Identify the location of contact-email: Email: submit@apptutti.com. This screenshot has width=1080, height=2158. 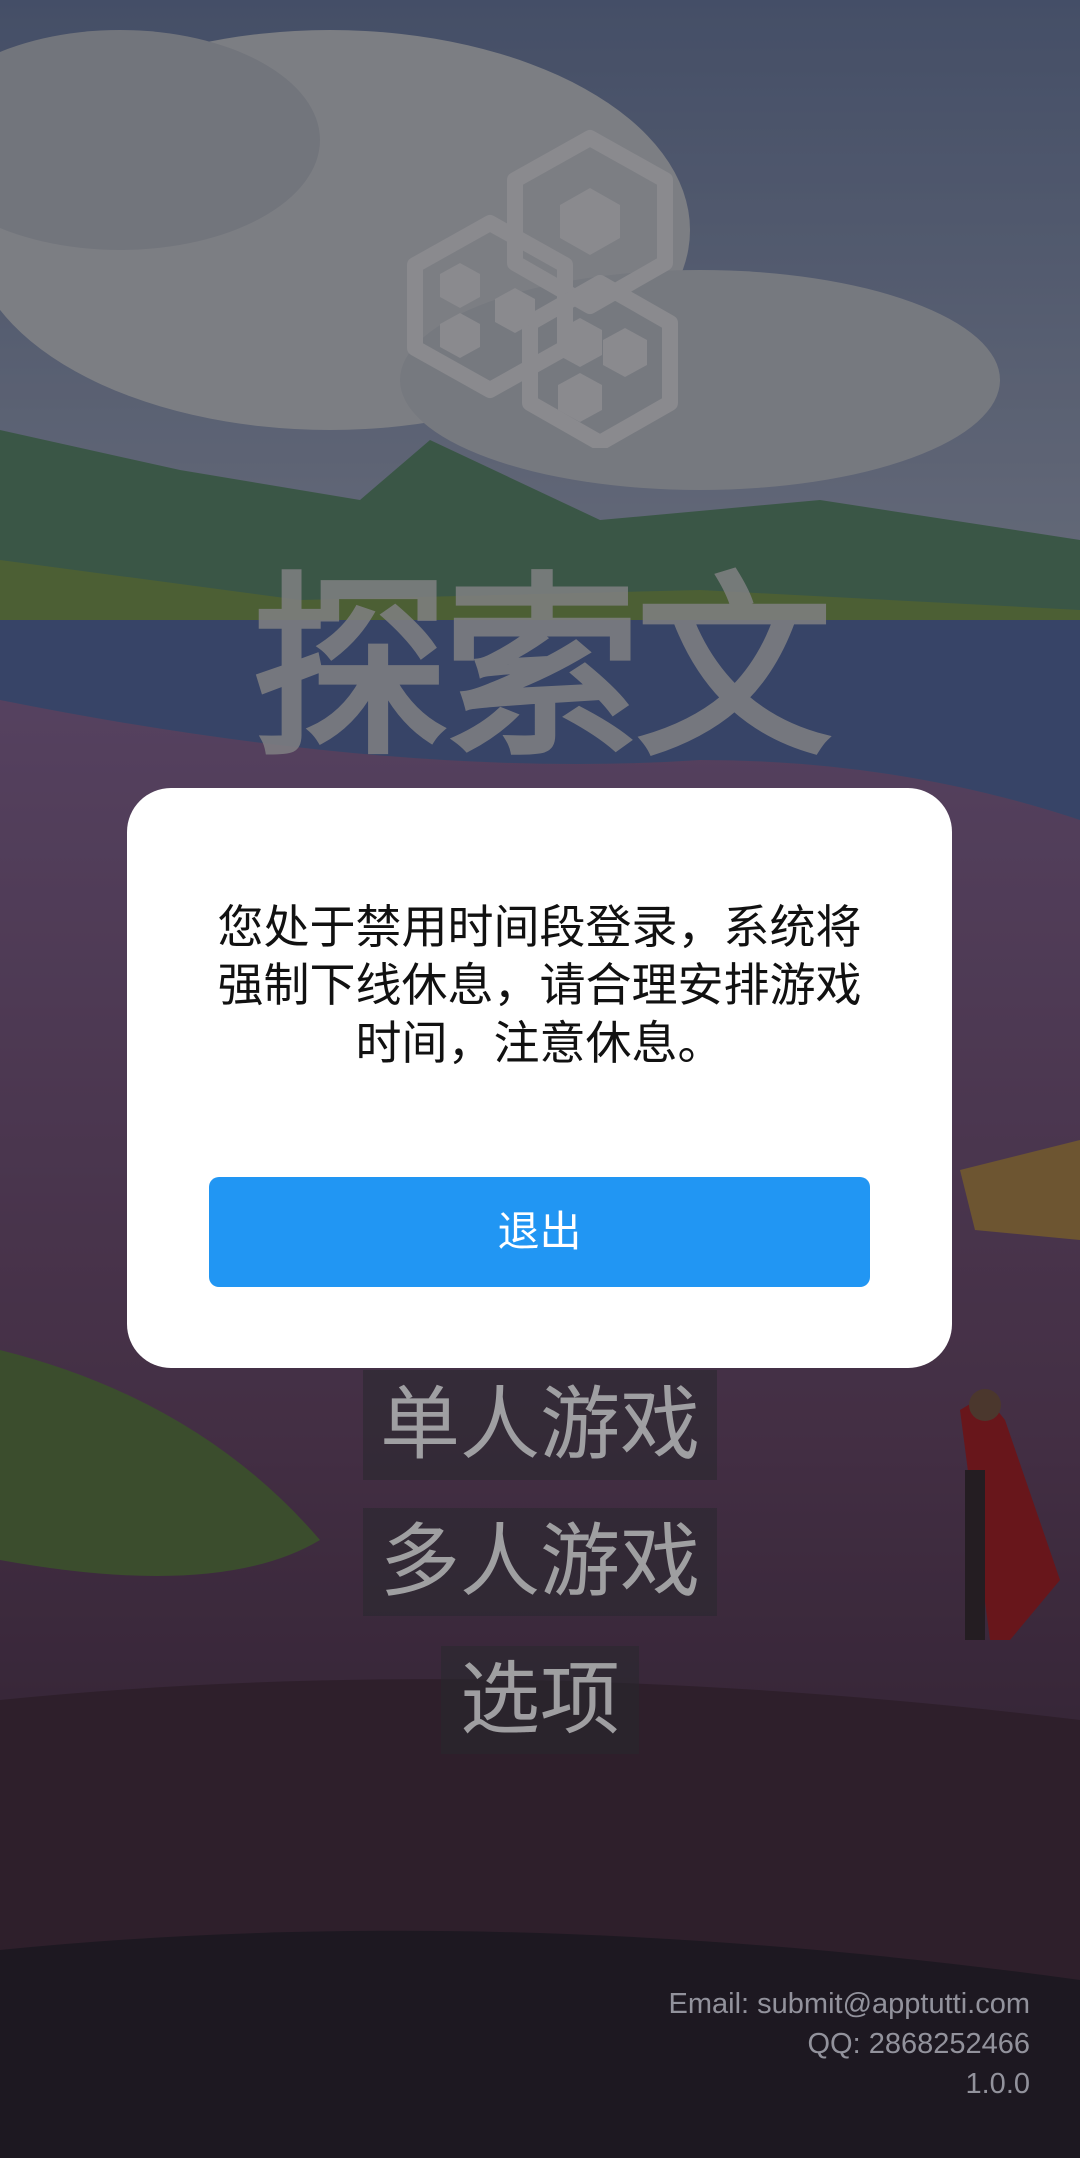
(849, 2004).